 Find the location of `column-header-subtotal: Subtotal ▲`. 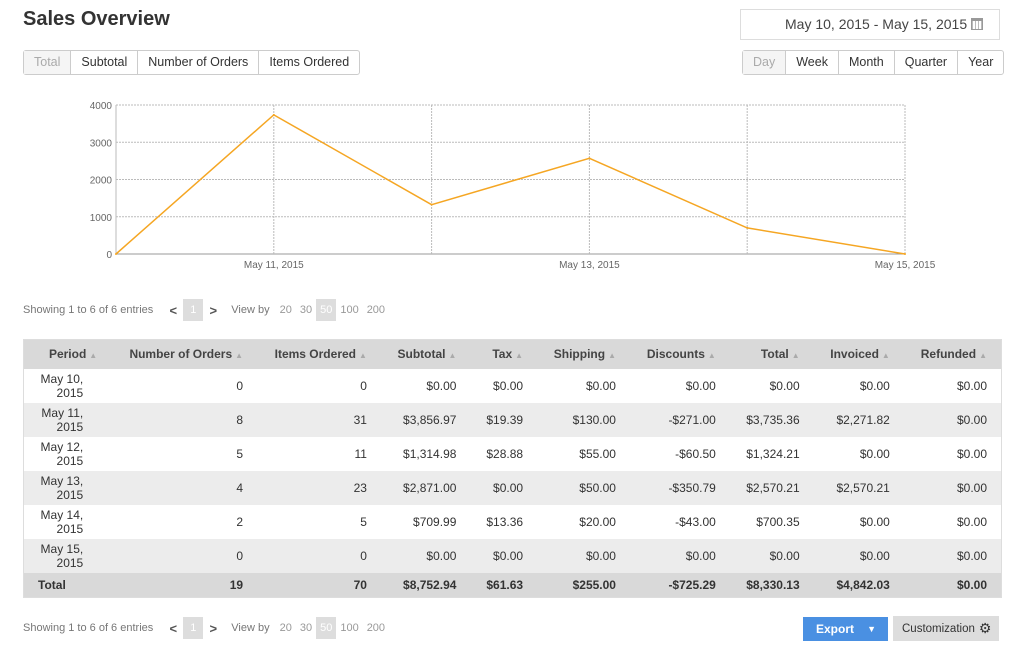

column-header-subtotal: Subtotal ▲ is located at coordinates (425, 354).